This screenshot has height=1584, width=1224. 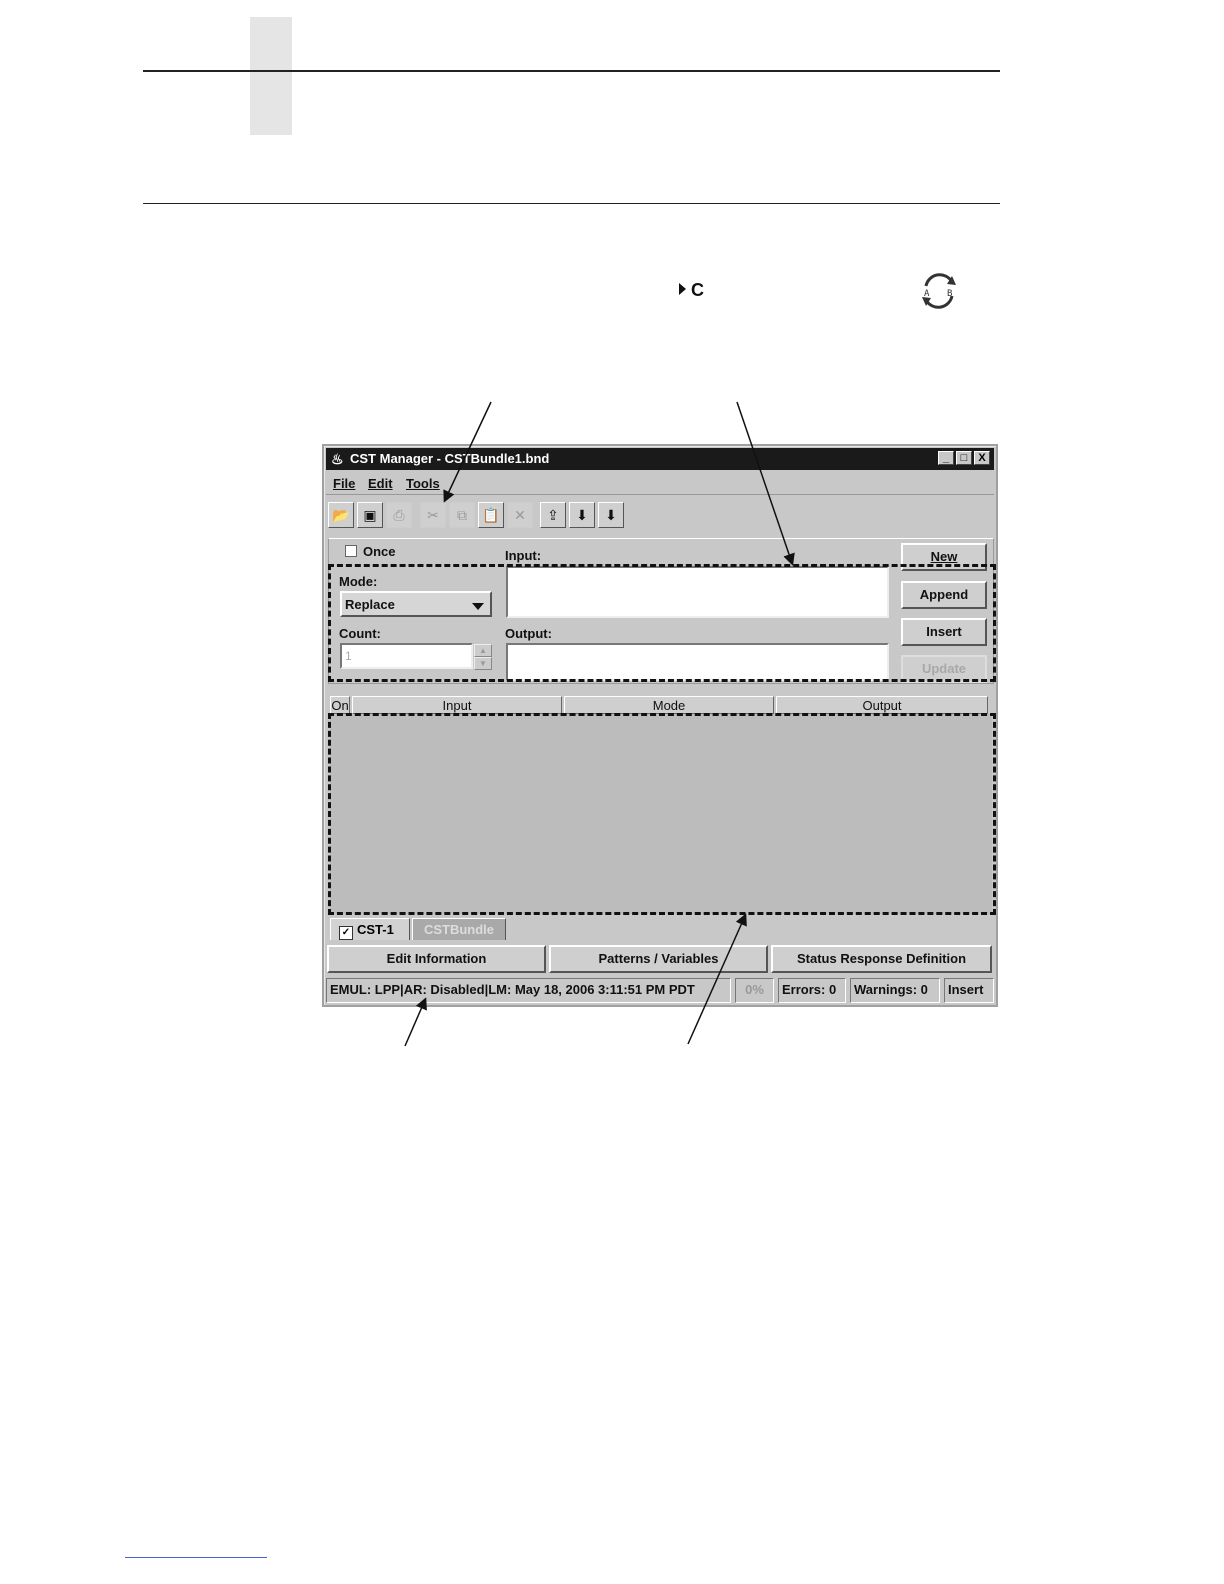 I want to click on table-header: On Input Mode Output, so click(x=661, y=705).